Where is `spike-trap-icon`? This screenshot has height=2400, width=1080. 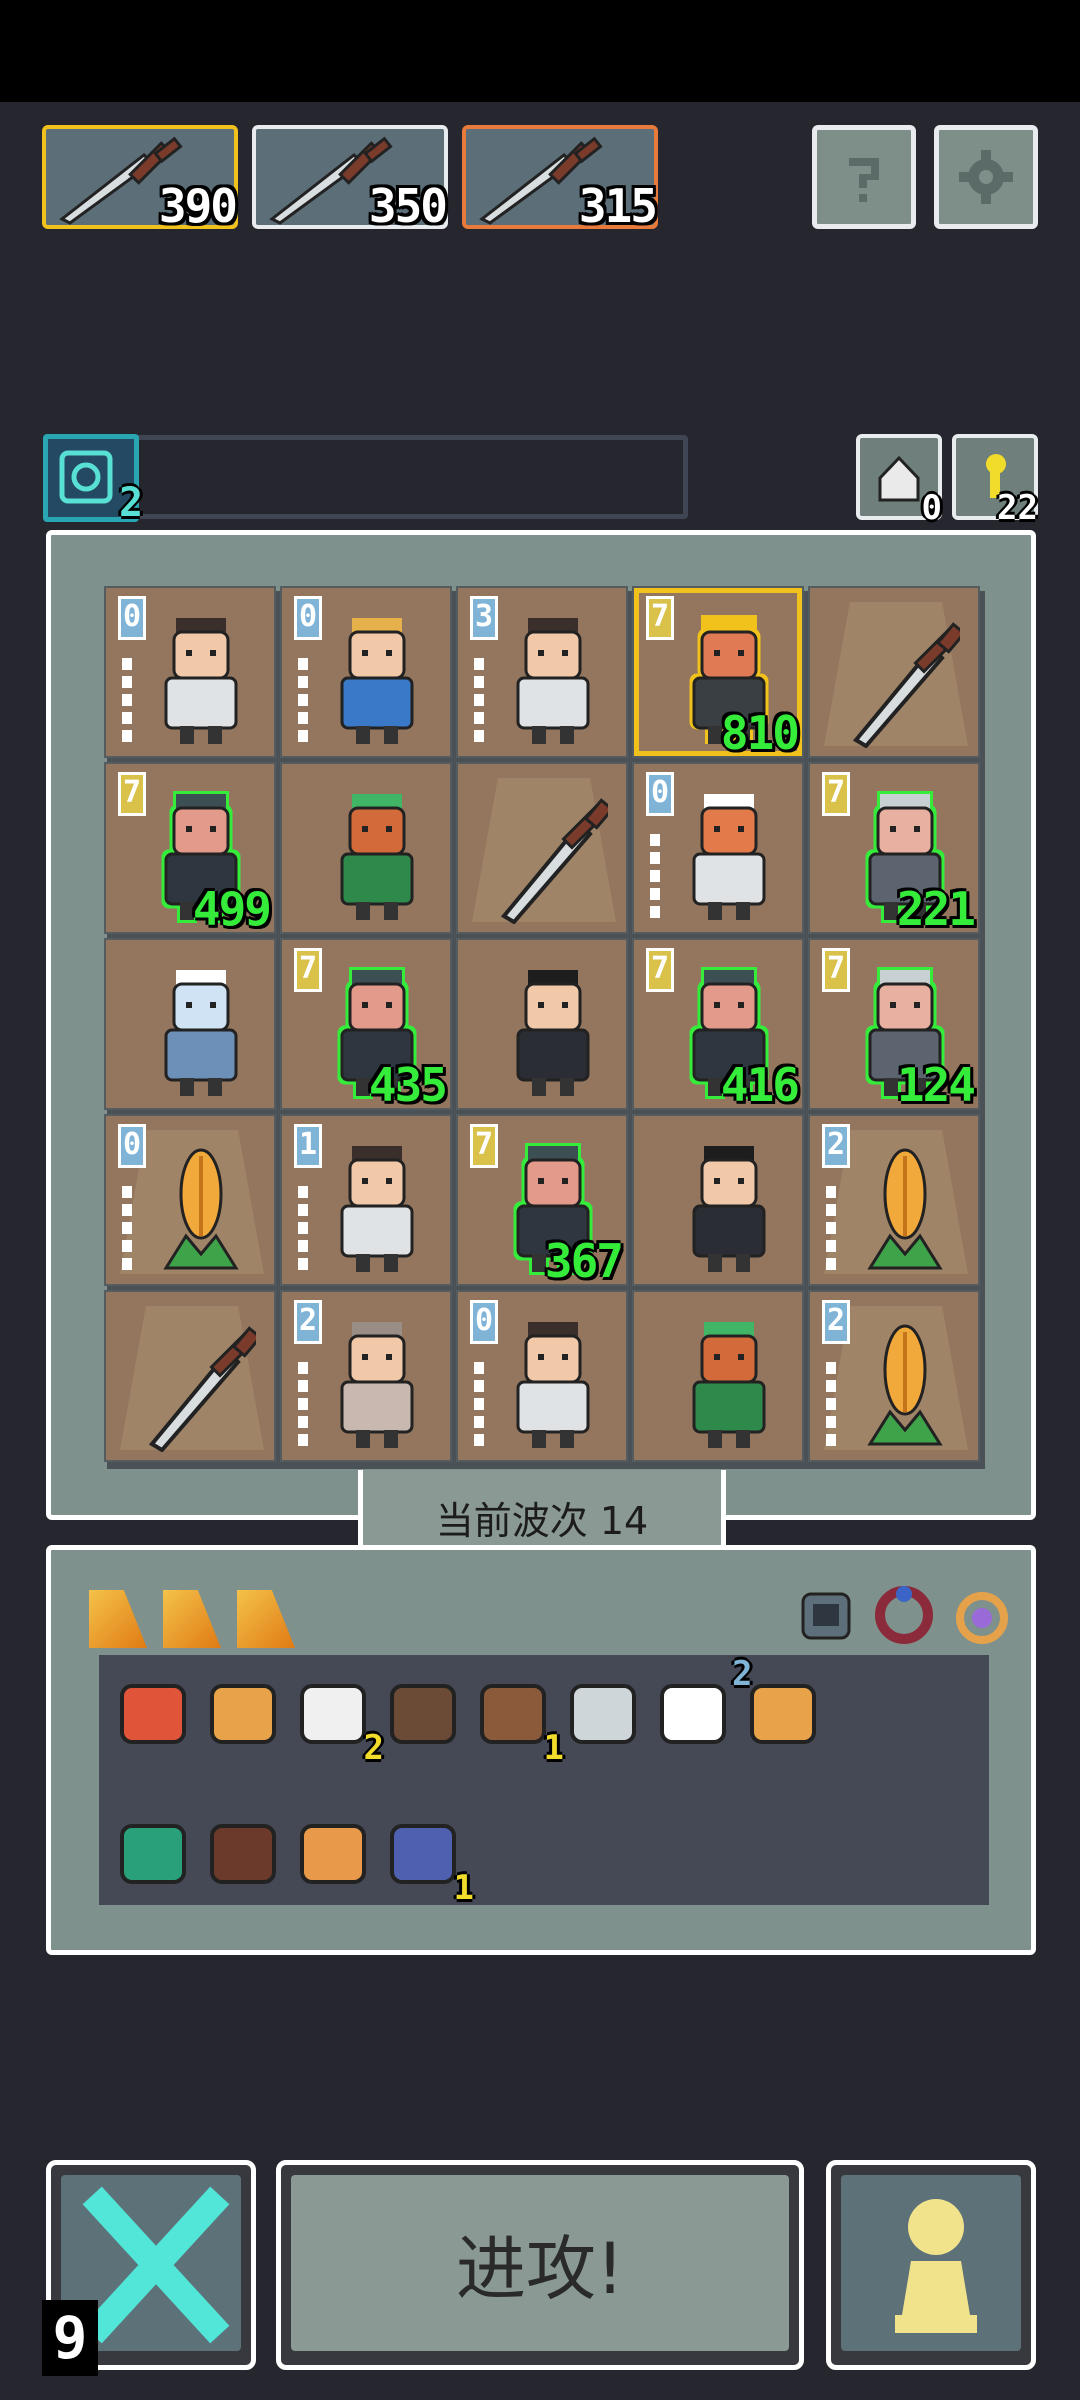
spike-trap-icon is located at coordinates (423, 1713).